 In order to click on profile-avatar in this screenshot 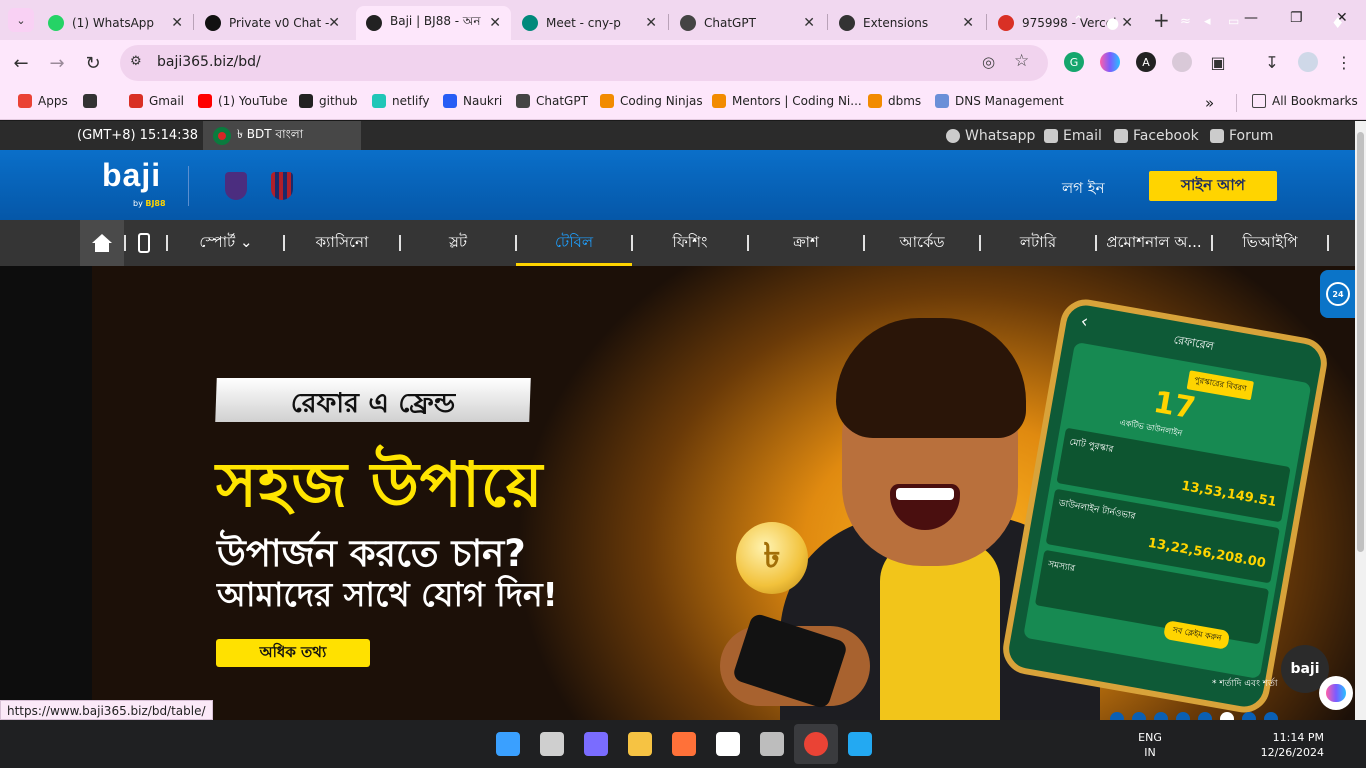, I will do `click(1308, 62)`.